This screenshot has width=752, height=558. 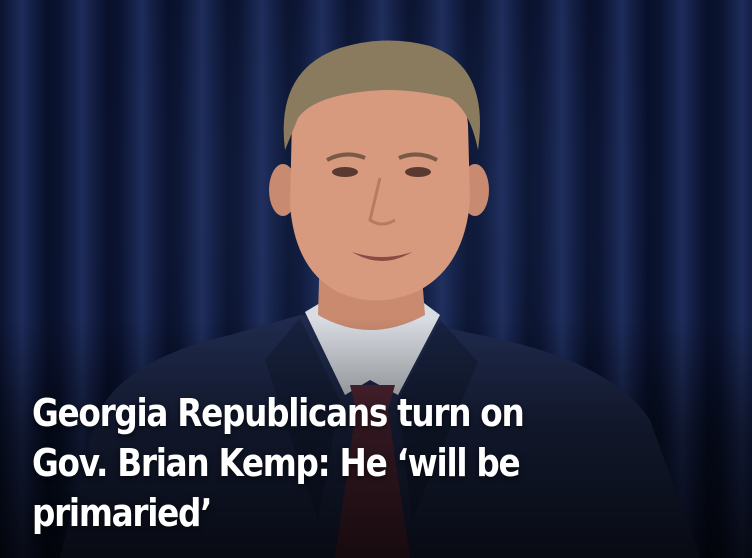 What do you see at coordinates (276, 463) in the screenshot?
I see `headline-line-2: Gov. Brian Kemp: He ‘will be` at bounding box center [276, 463].